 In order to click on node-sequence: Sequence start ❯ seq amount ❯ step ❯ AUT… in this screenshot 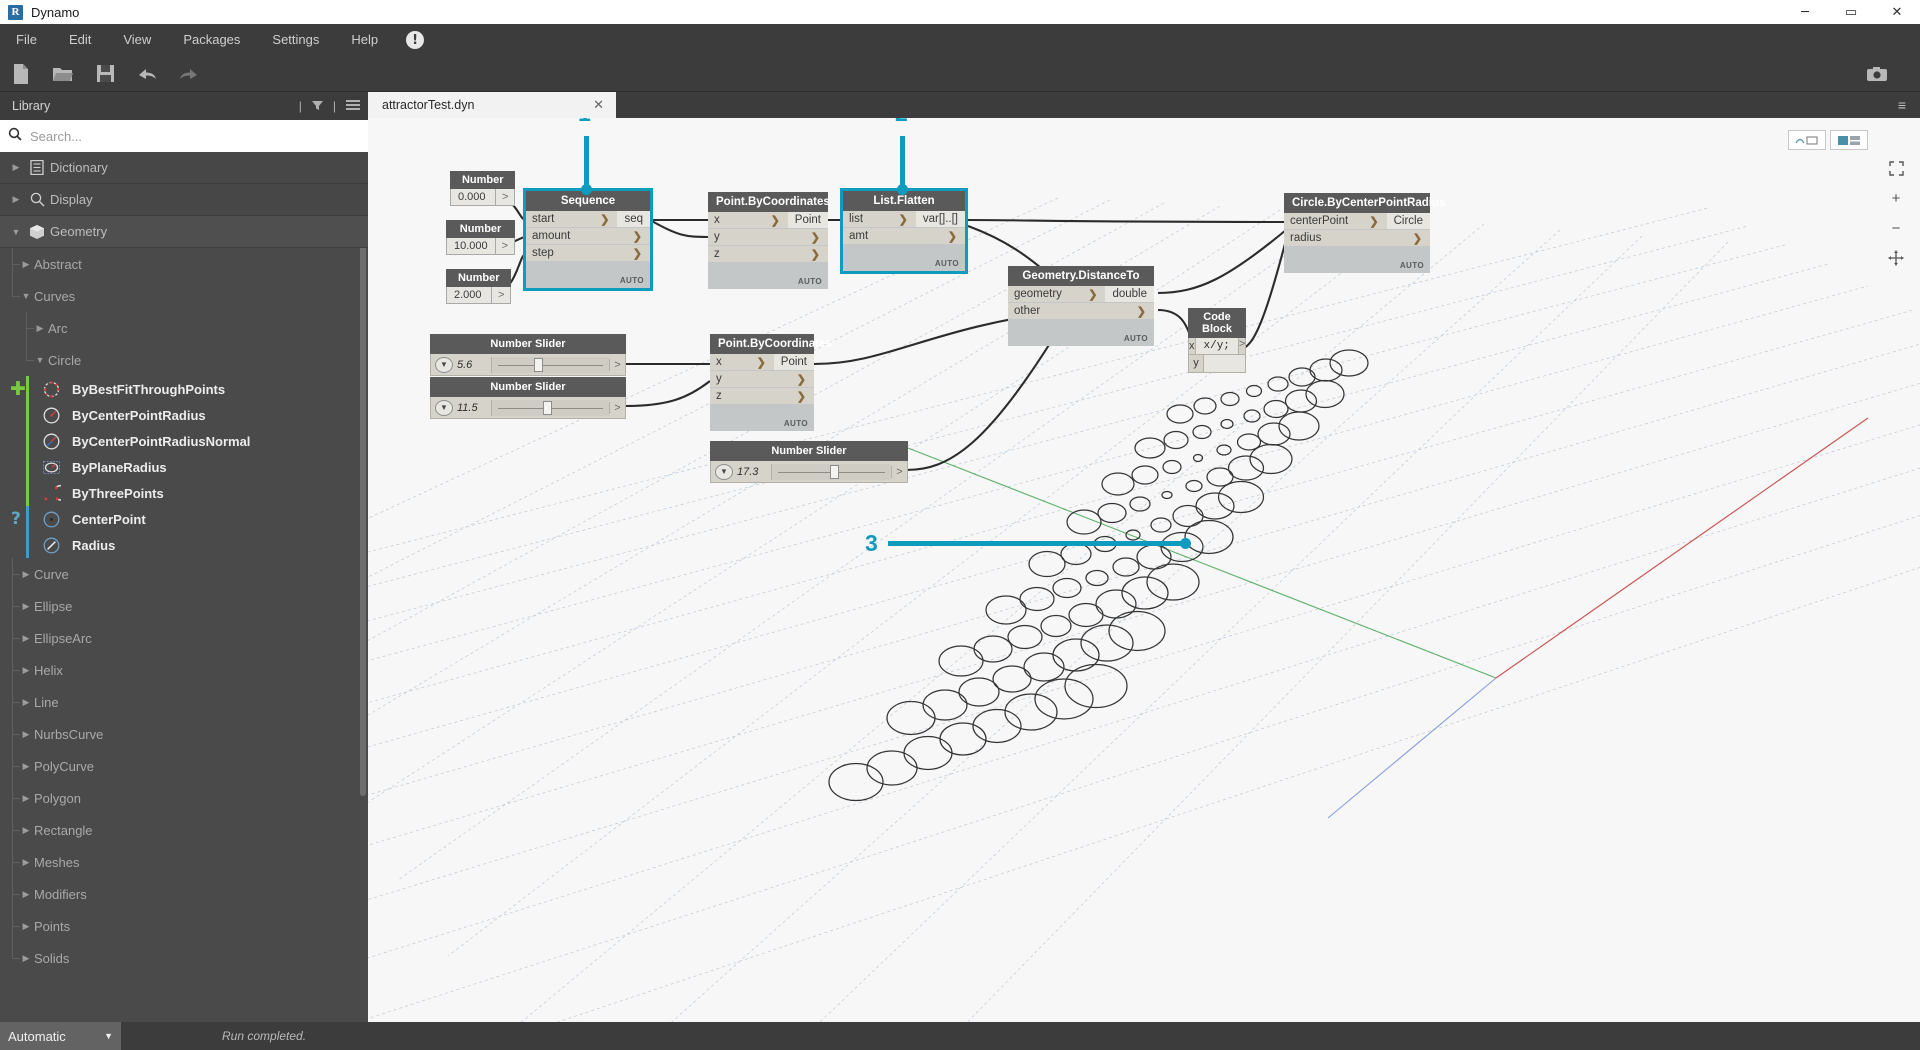, I will do `click(588, 239)`.